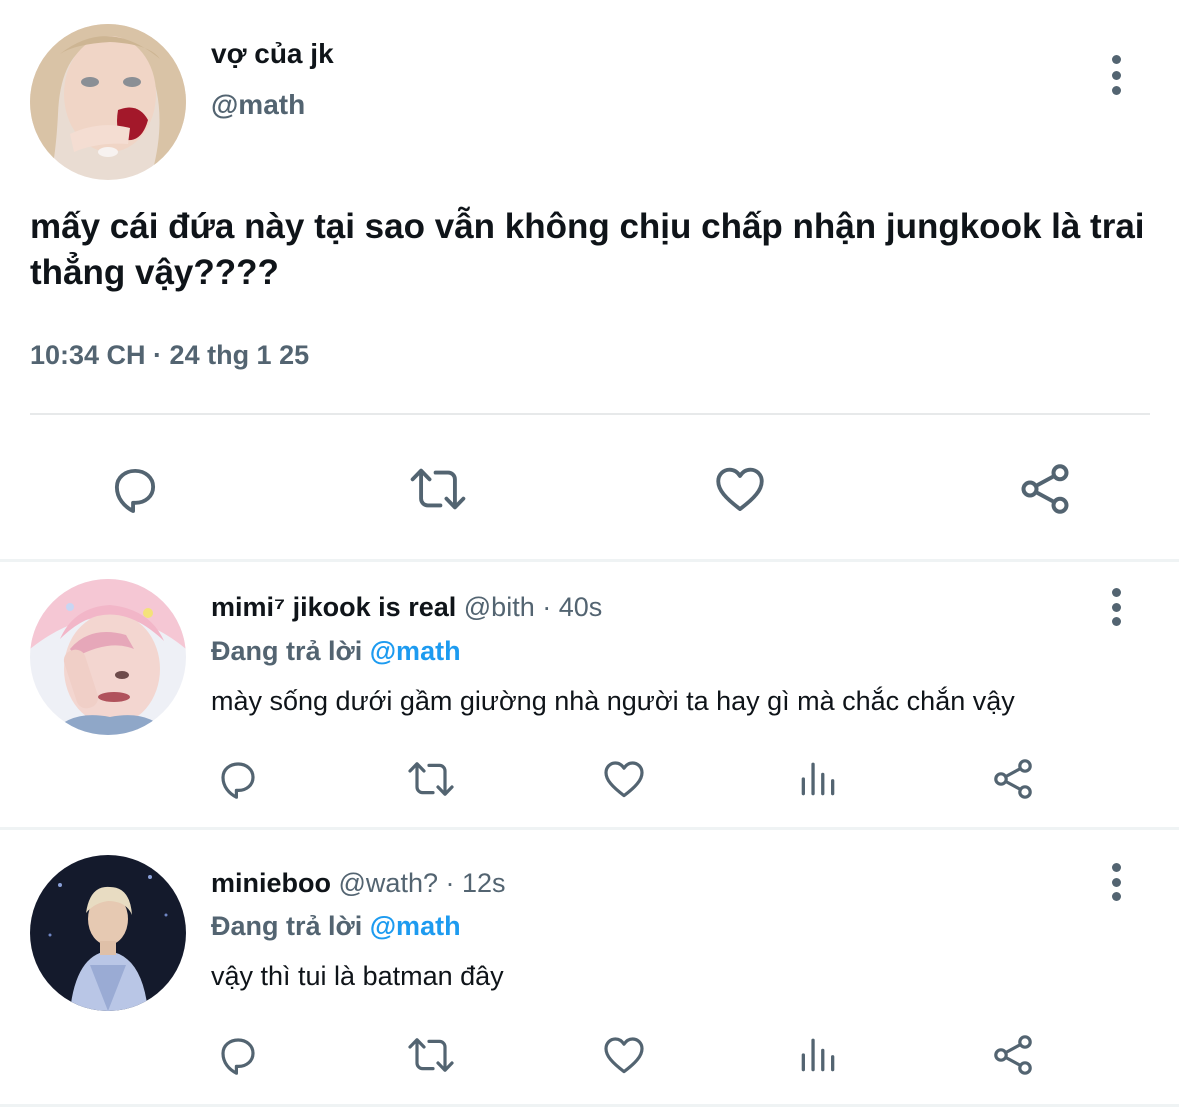  What do you see at coordinates (388, 883) in the screenshot?
I see `user-handle: @wath?` at bounding box center [388, 883].